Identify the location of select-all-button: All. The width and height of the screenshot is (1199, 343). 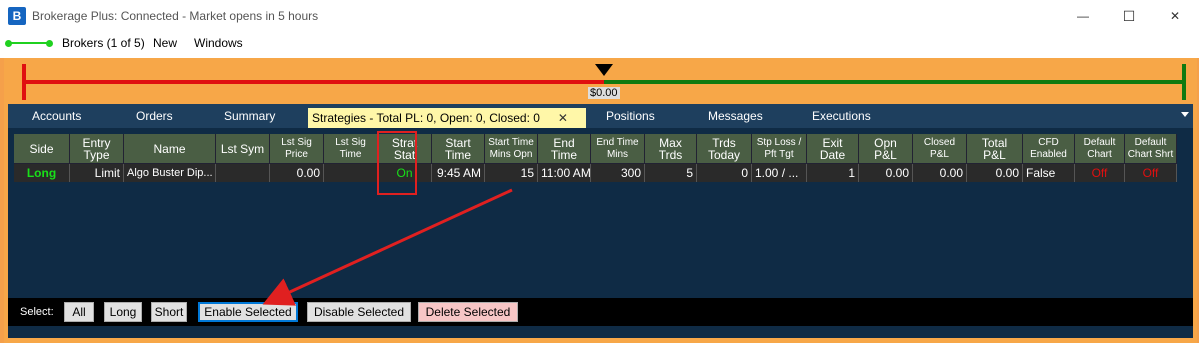
(79, 312).